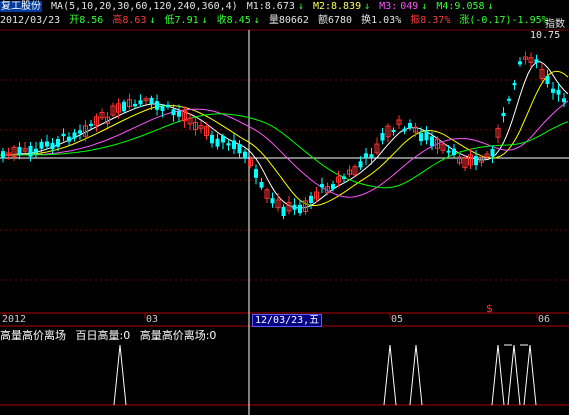 This screenshot has height=415, width=569. I want to click on indicator-item-2: 高量高价离场:0, so click(178, 335).